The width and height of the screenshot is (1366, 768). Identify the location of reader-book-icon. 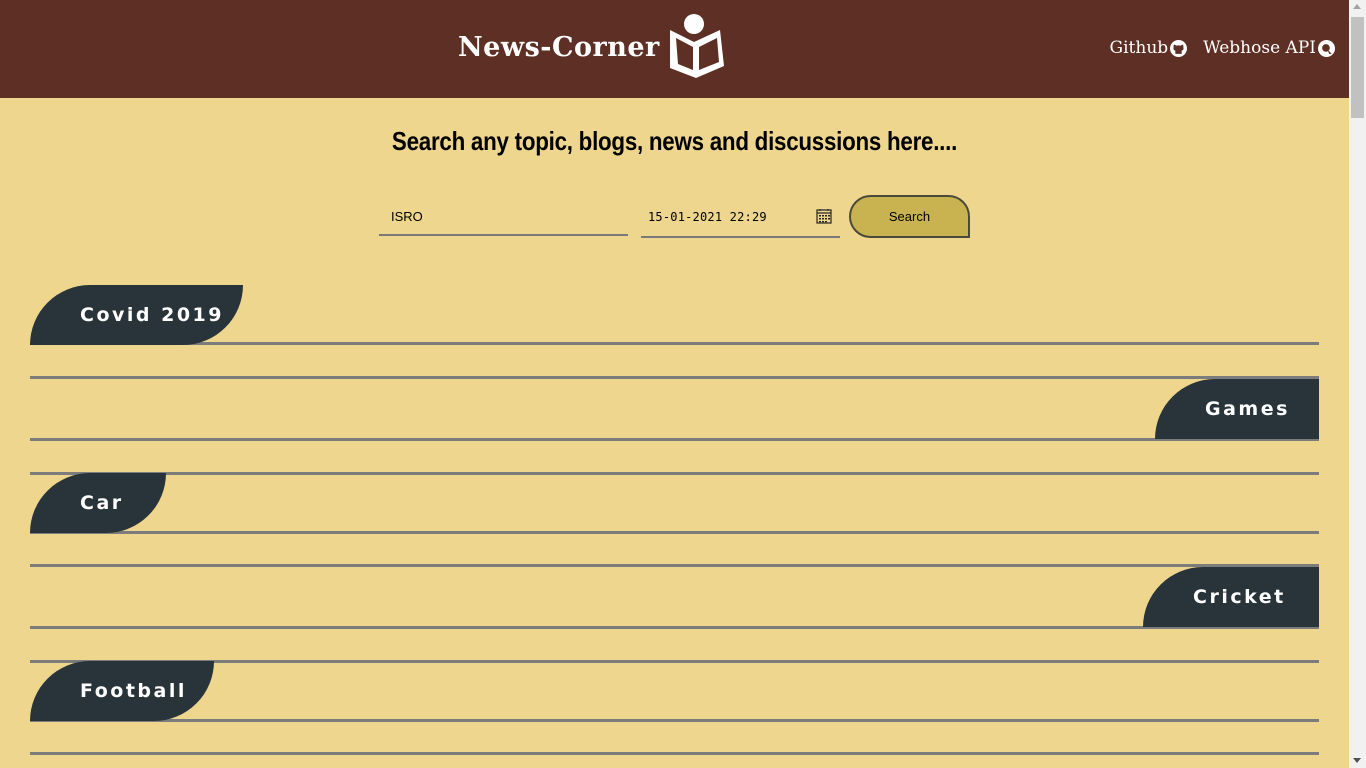
(696, 46).